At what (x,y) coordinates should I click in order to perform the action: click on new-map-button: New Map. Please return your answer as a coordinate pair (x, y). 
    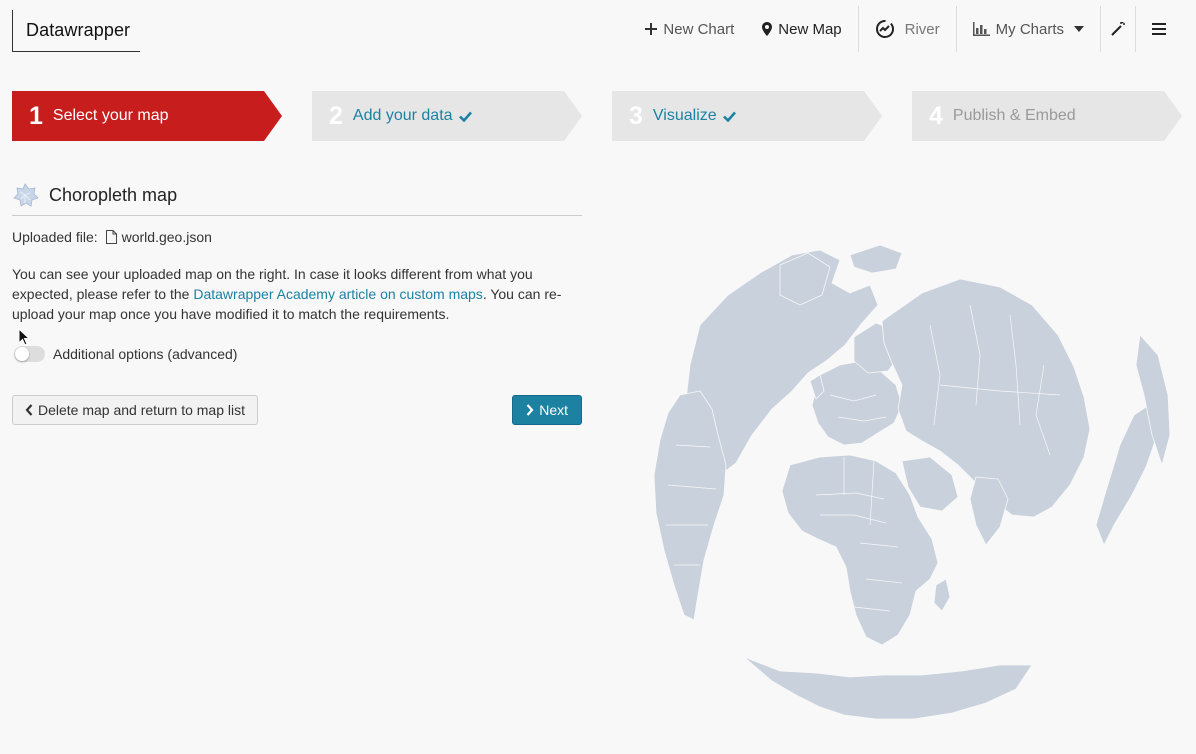
    Looking at the image, I should click on (803, 29).